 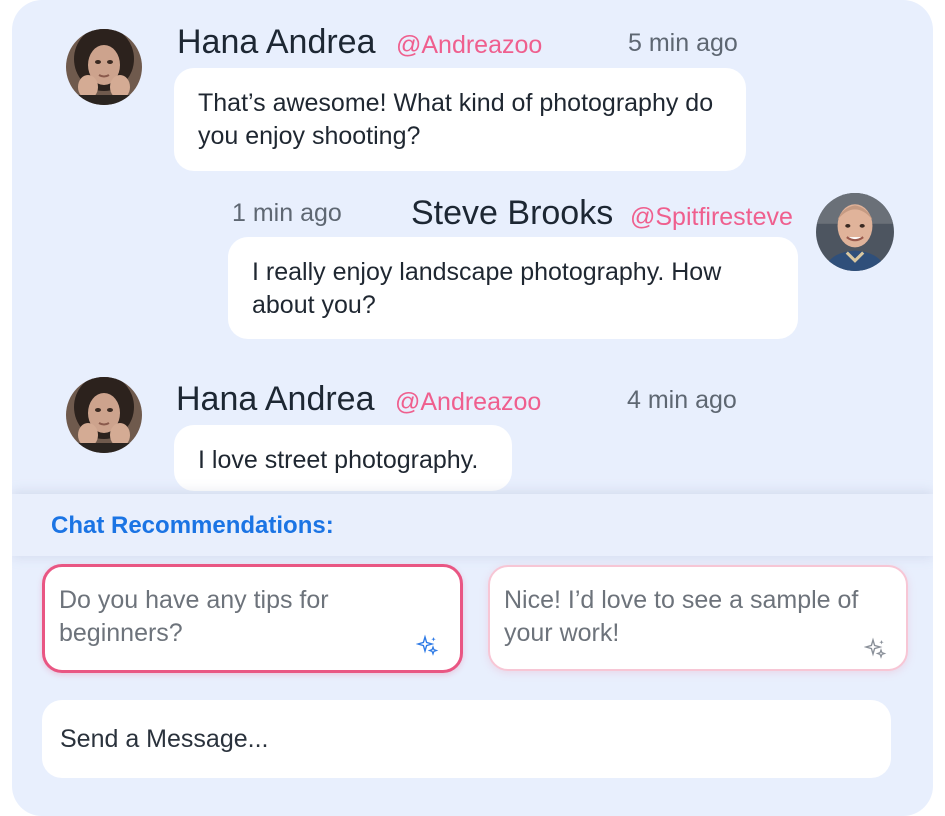 What do you see at coordinates (343, 458) in the screenshot?
I see `message-bubble: I love street photography.` at bounding box center [343, 458].